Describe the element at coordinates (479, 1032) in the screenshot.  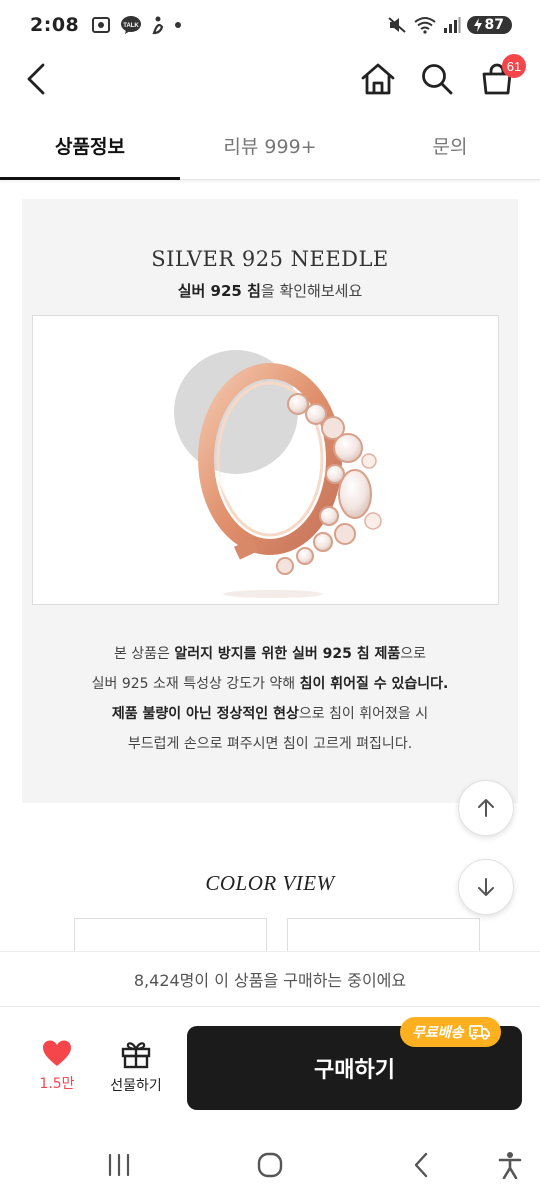
I see `delivery-truck-icon` at that location.